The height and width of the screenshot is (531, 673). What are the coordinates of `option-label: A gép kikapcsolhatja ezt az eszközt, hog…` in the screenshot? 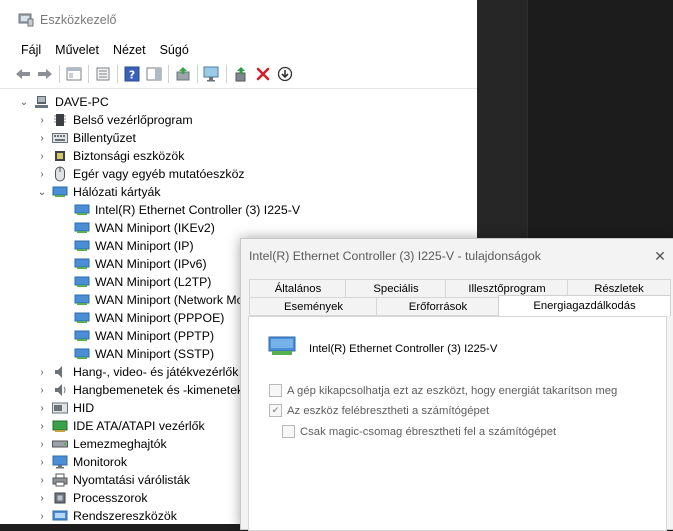 It's located at (452, 390).